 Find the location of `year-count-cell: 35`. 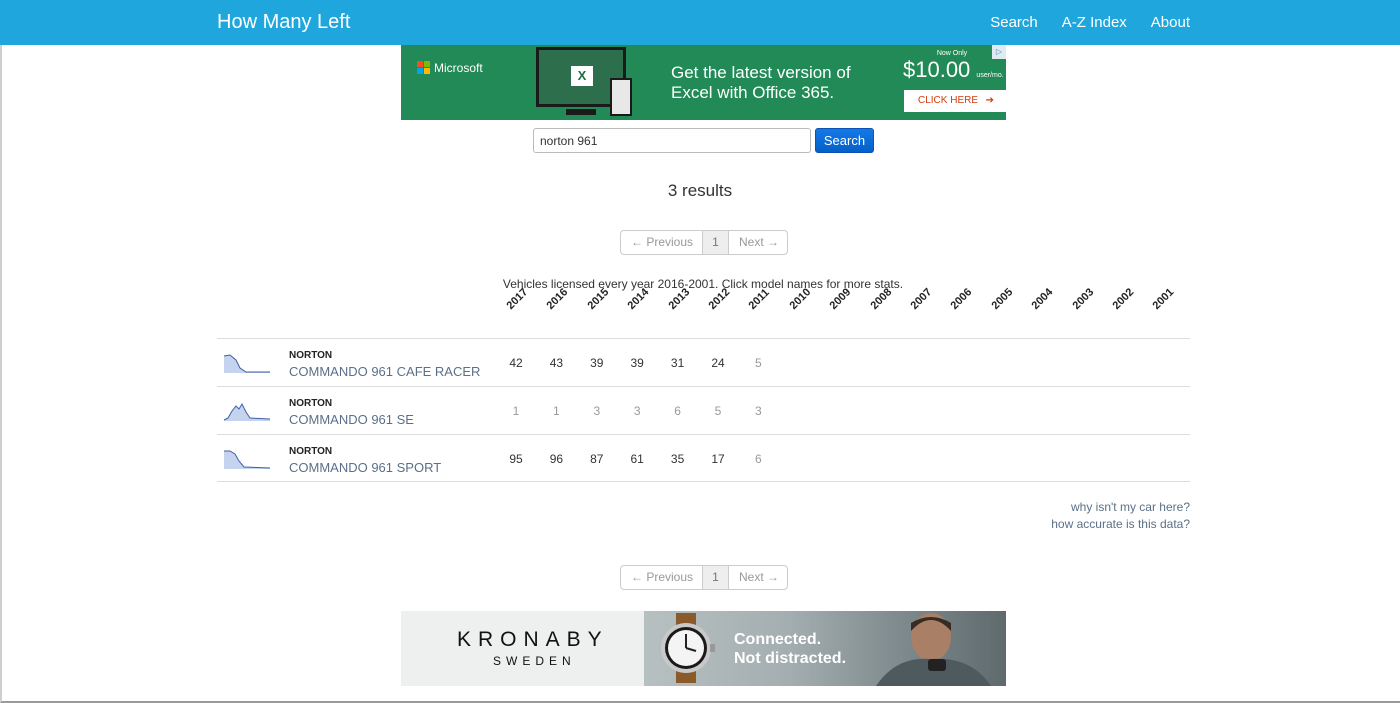

year-count-cell: 35 is located at coordinates (677, 459).